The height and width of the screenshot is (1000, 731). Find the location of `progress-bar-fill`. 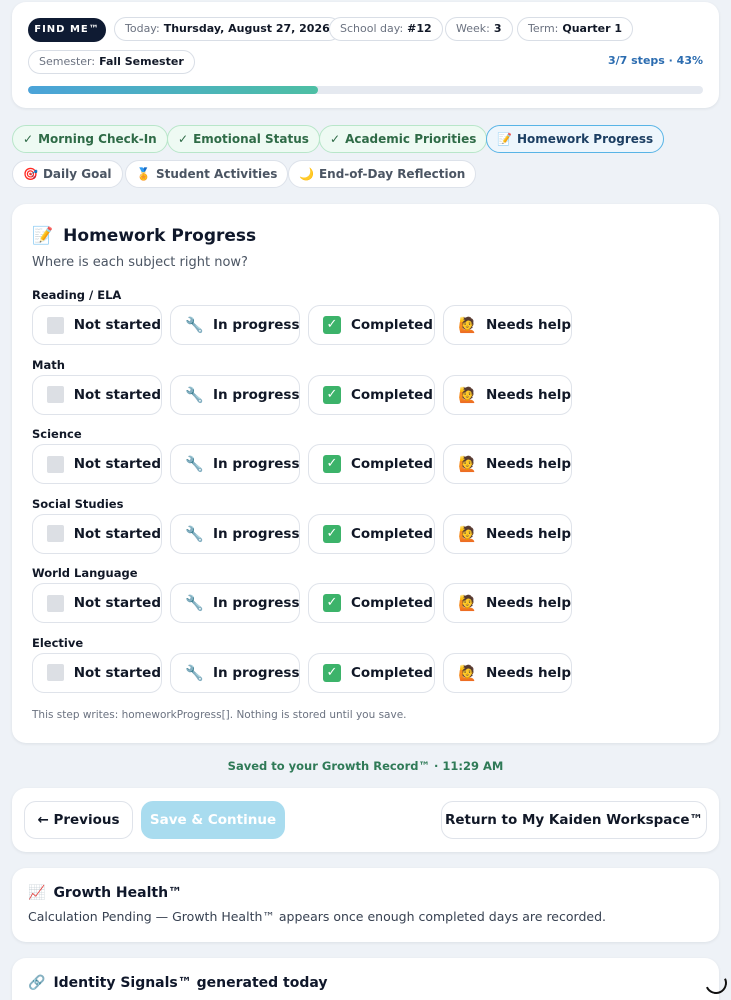

progress-bar-fill is located at coordinates (173, 90).